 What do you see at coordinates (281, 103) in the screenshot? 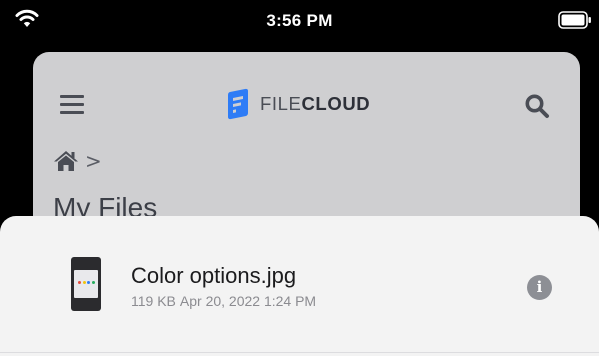
I see `brand-name-prefix: FILE` at bounding box center [281, 103].